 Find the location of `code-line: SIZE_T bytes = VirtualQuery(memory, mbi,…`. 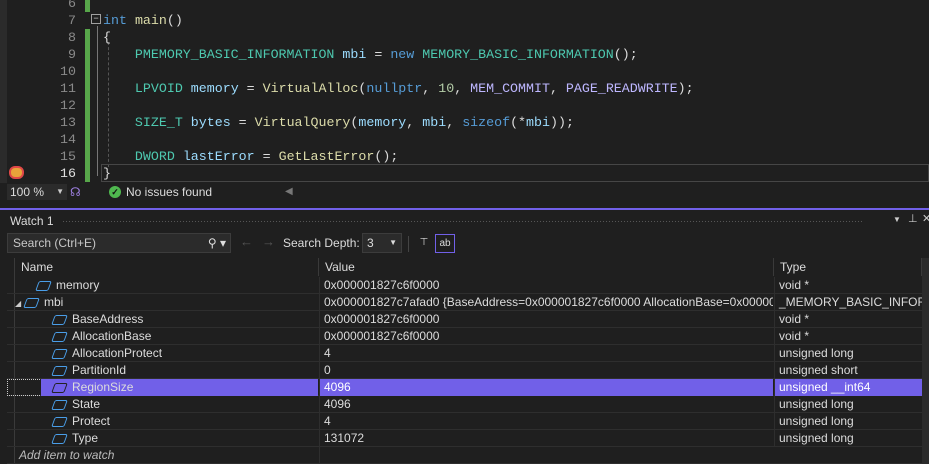

code-line: SIZE_T bytes = VirtualQuery(memory, mbi,… is located at coordinates (338, 122).